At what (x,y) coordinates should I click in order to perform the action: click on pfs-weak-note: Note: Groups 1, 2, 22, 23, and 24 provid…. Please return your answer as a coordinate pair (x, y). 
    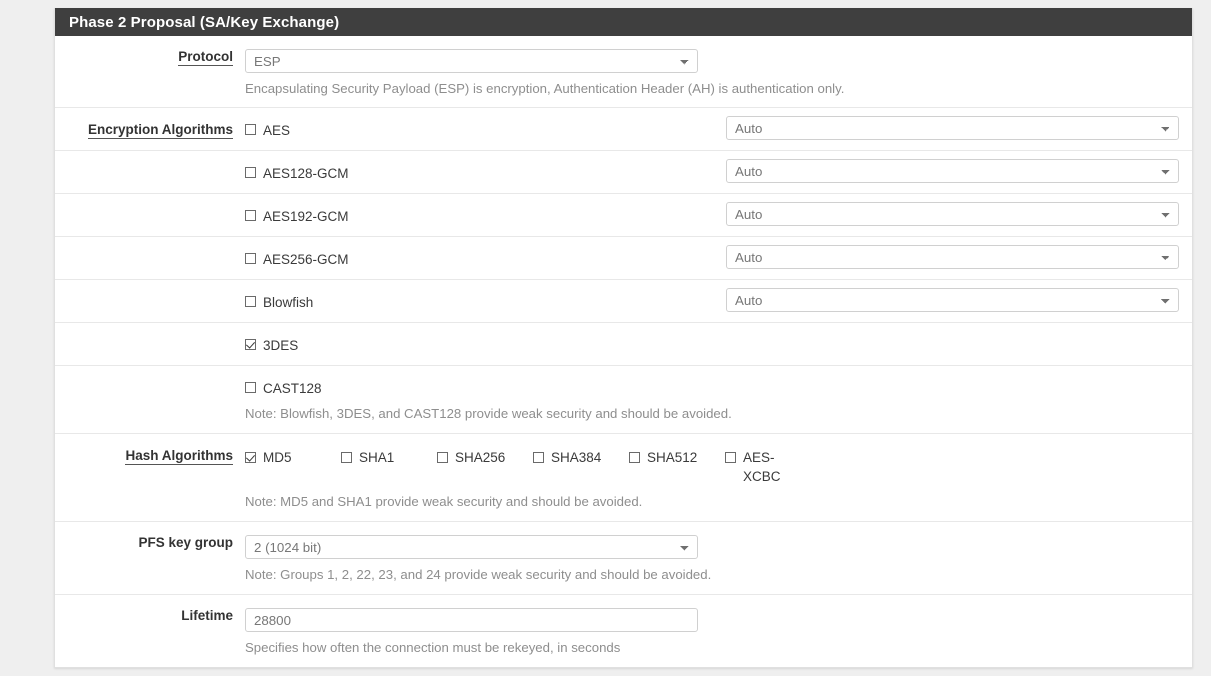
    Looking at the image, I should click on (478, 574).